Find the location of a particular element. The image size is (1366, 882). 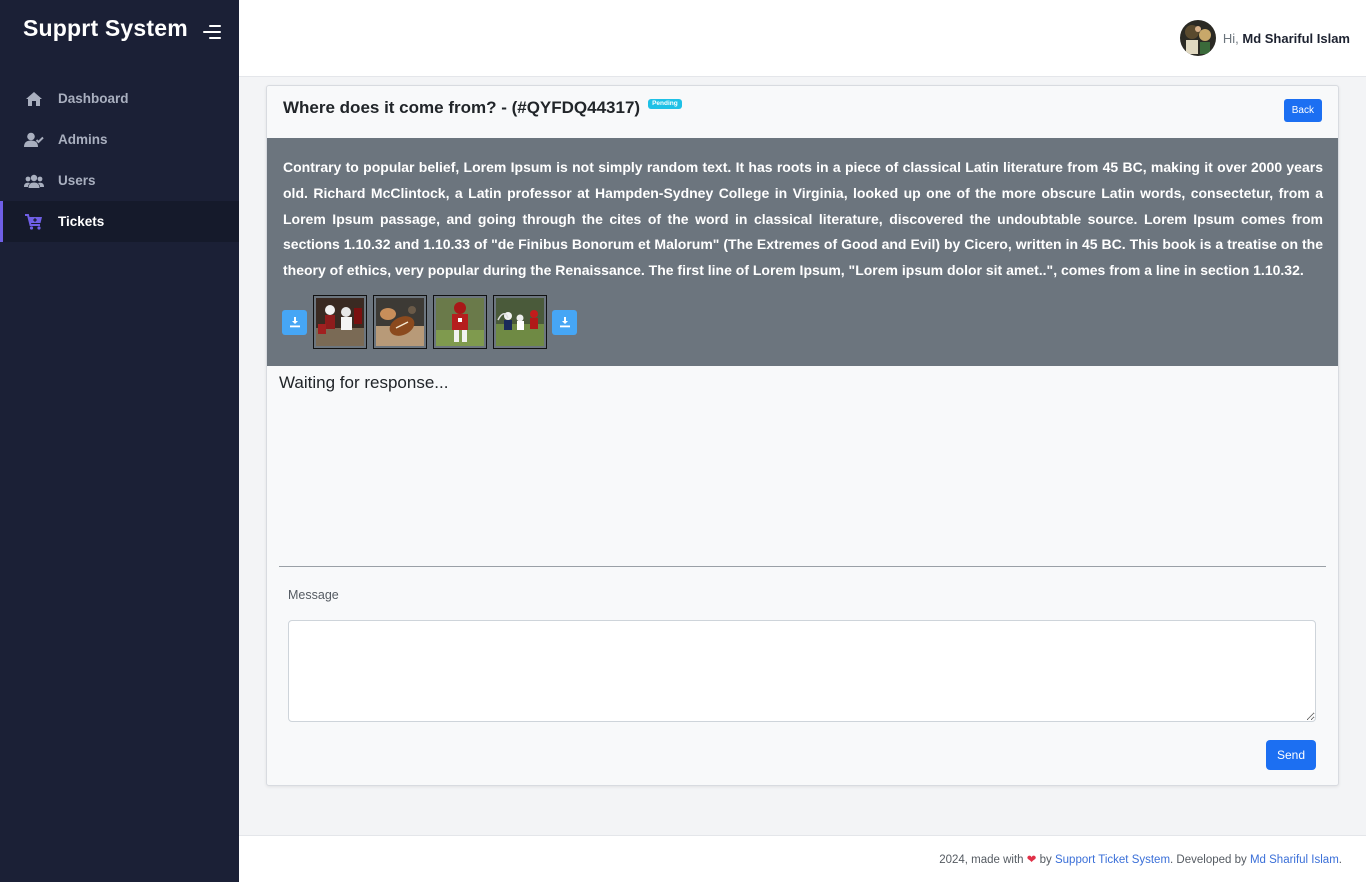

sidebar-item-label: Tickets is located at coordinates (81, 221).